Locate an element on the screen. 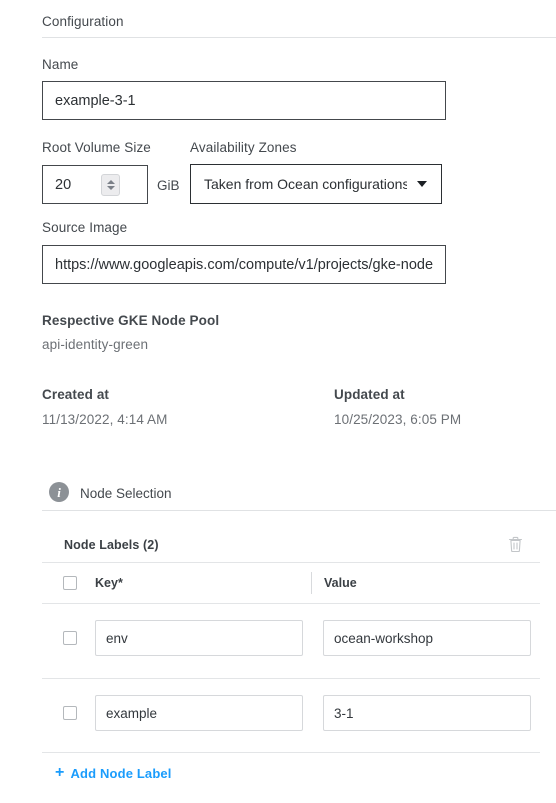  header-divider is located at coordinates (299, 37).